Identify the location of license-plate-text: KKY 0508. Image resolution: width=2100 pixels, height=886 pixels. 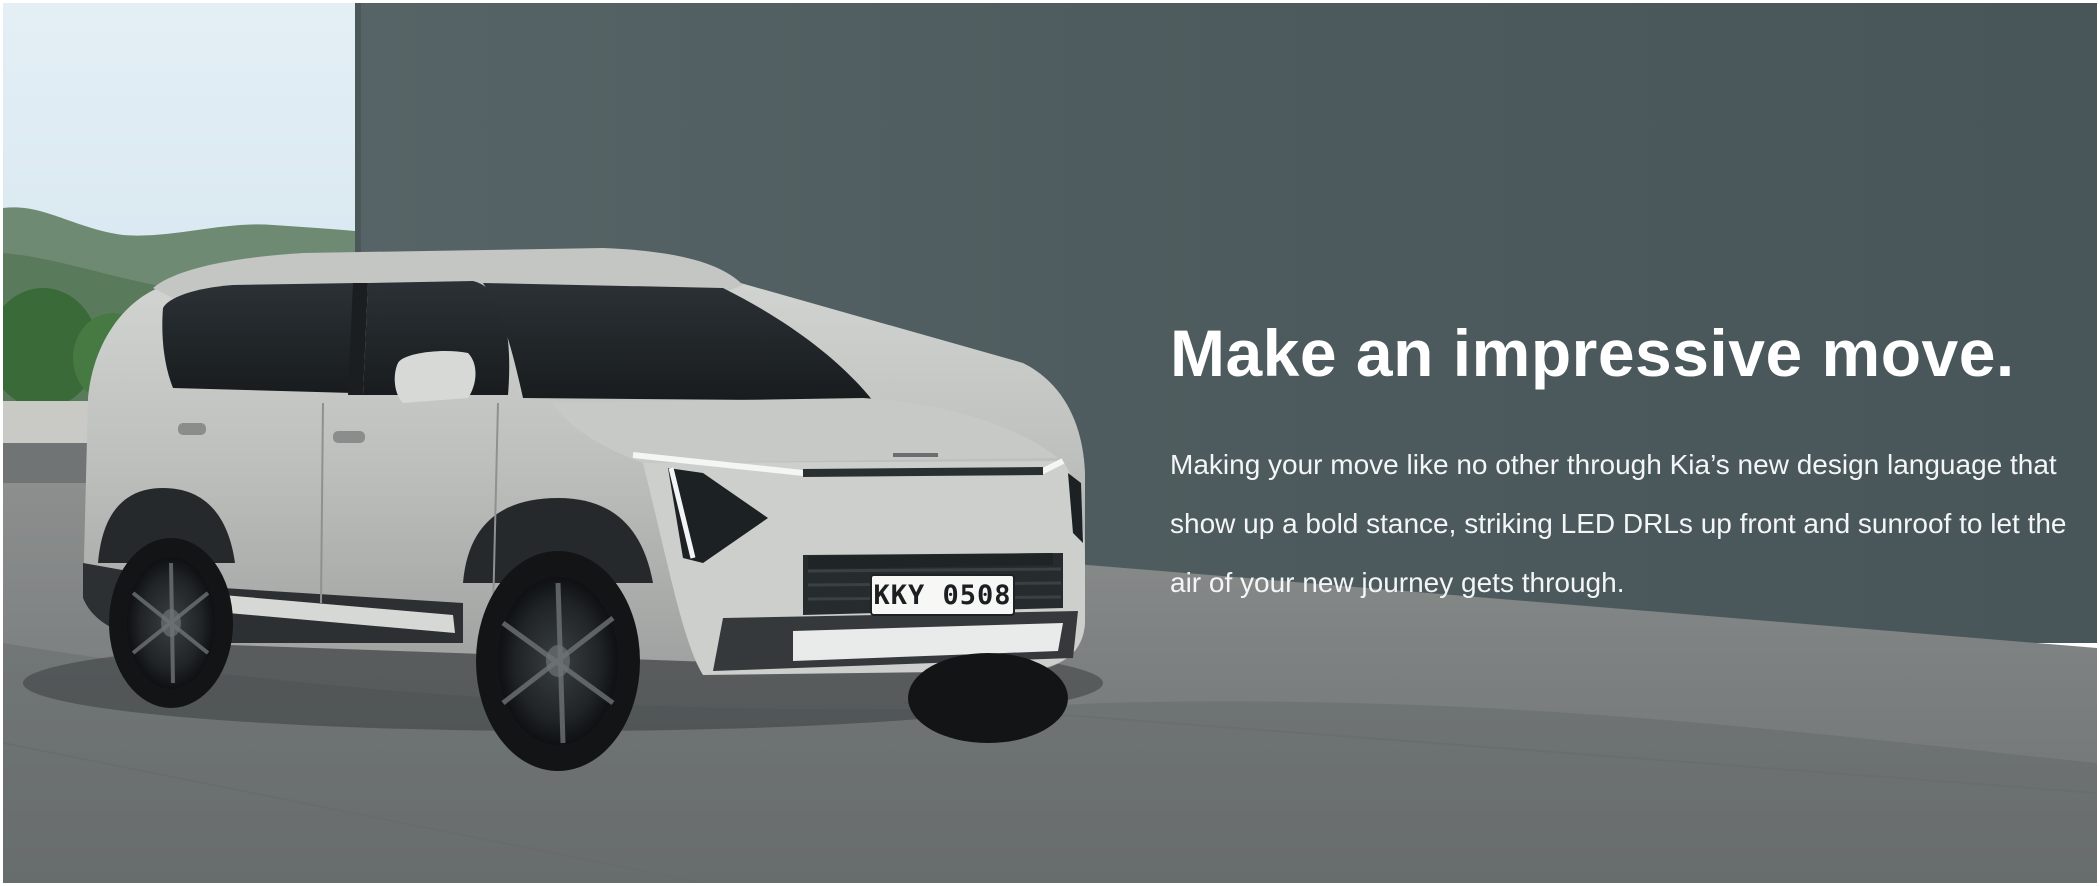
(942, 595).